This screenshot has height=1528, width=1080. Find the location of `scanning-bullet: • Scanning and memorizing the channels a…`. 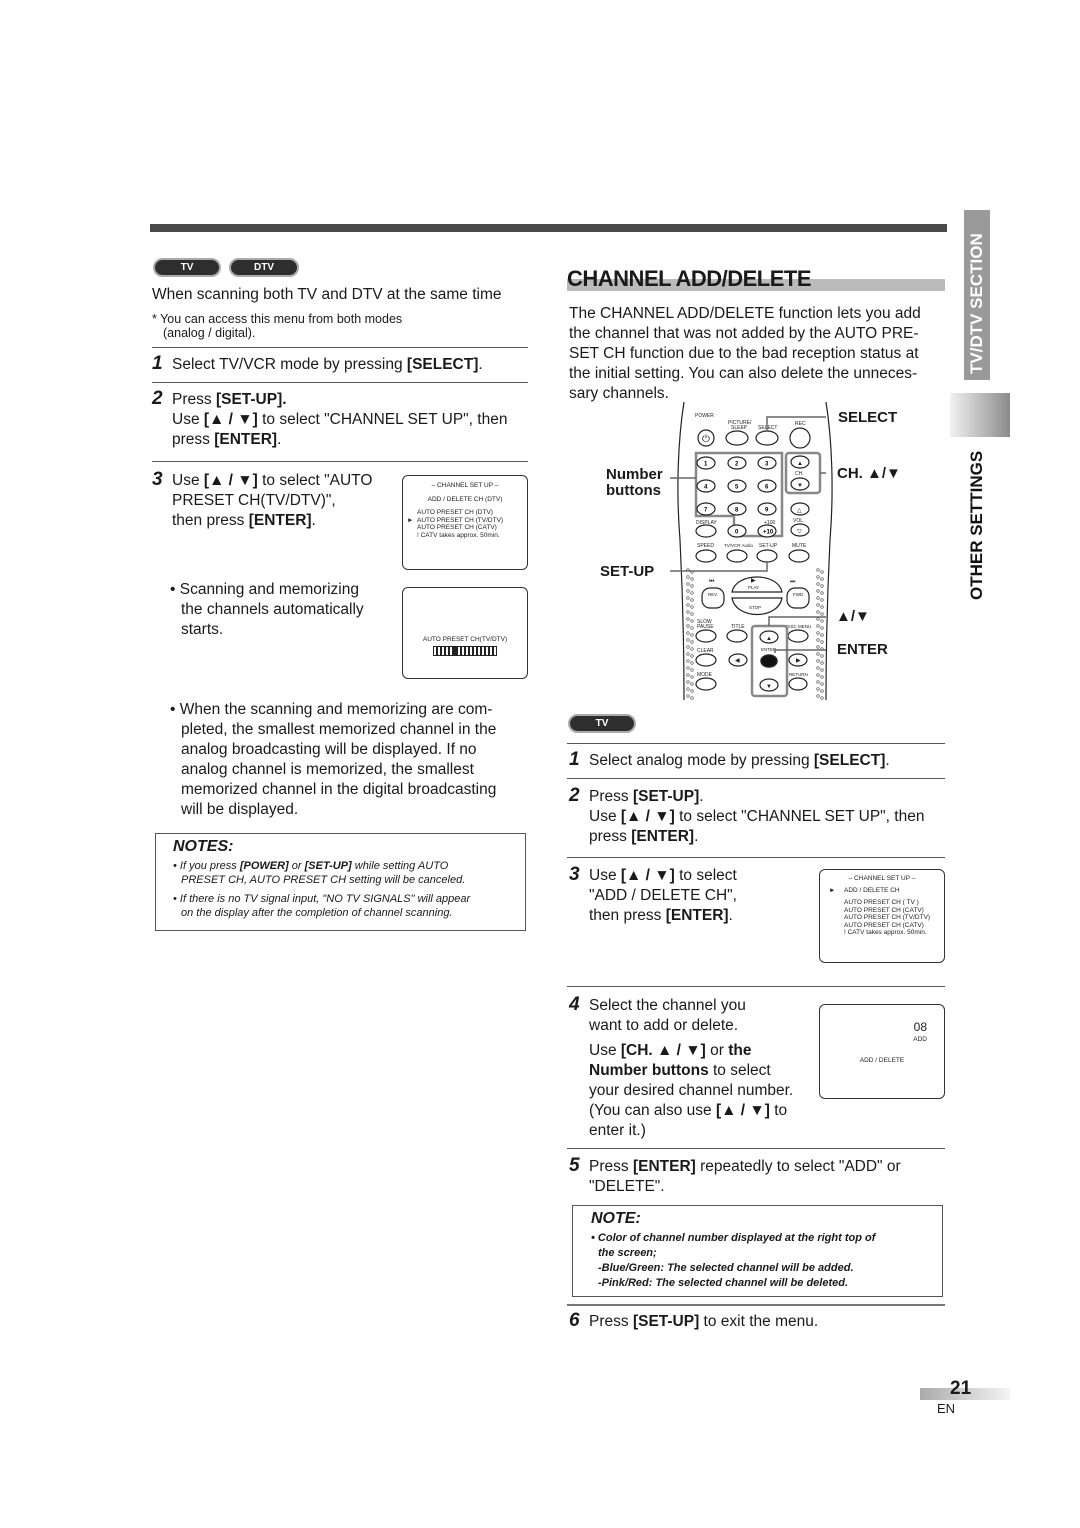

scanning-bullet: • Scanning and memorizing the channels a… is located at coordinates (267, 610).